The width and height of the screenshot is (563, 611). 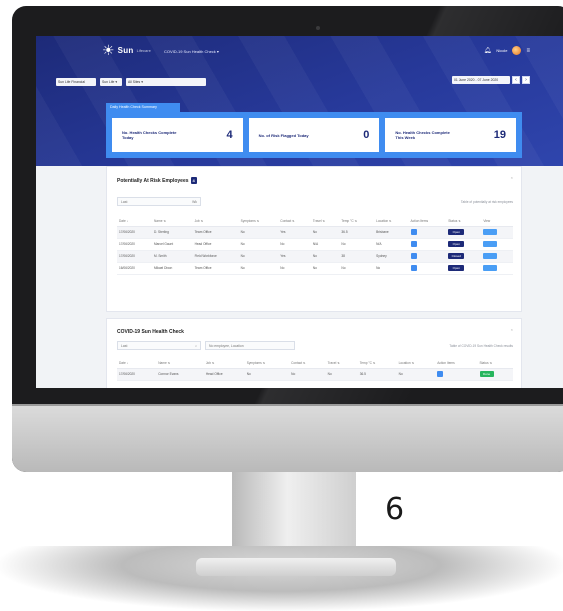 I want to click on location-select: All Sites ▾, so click(x=166, y=82).